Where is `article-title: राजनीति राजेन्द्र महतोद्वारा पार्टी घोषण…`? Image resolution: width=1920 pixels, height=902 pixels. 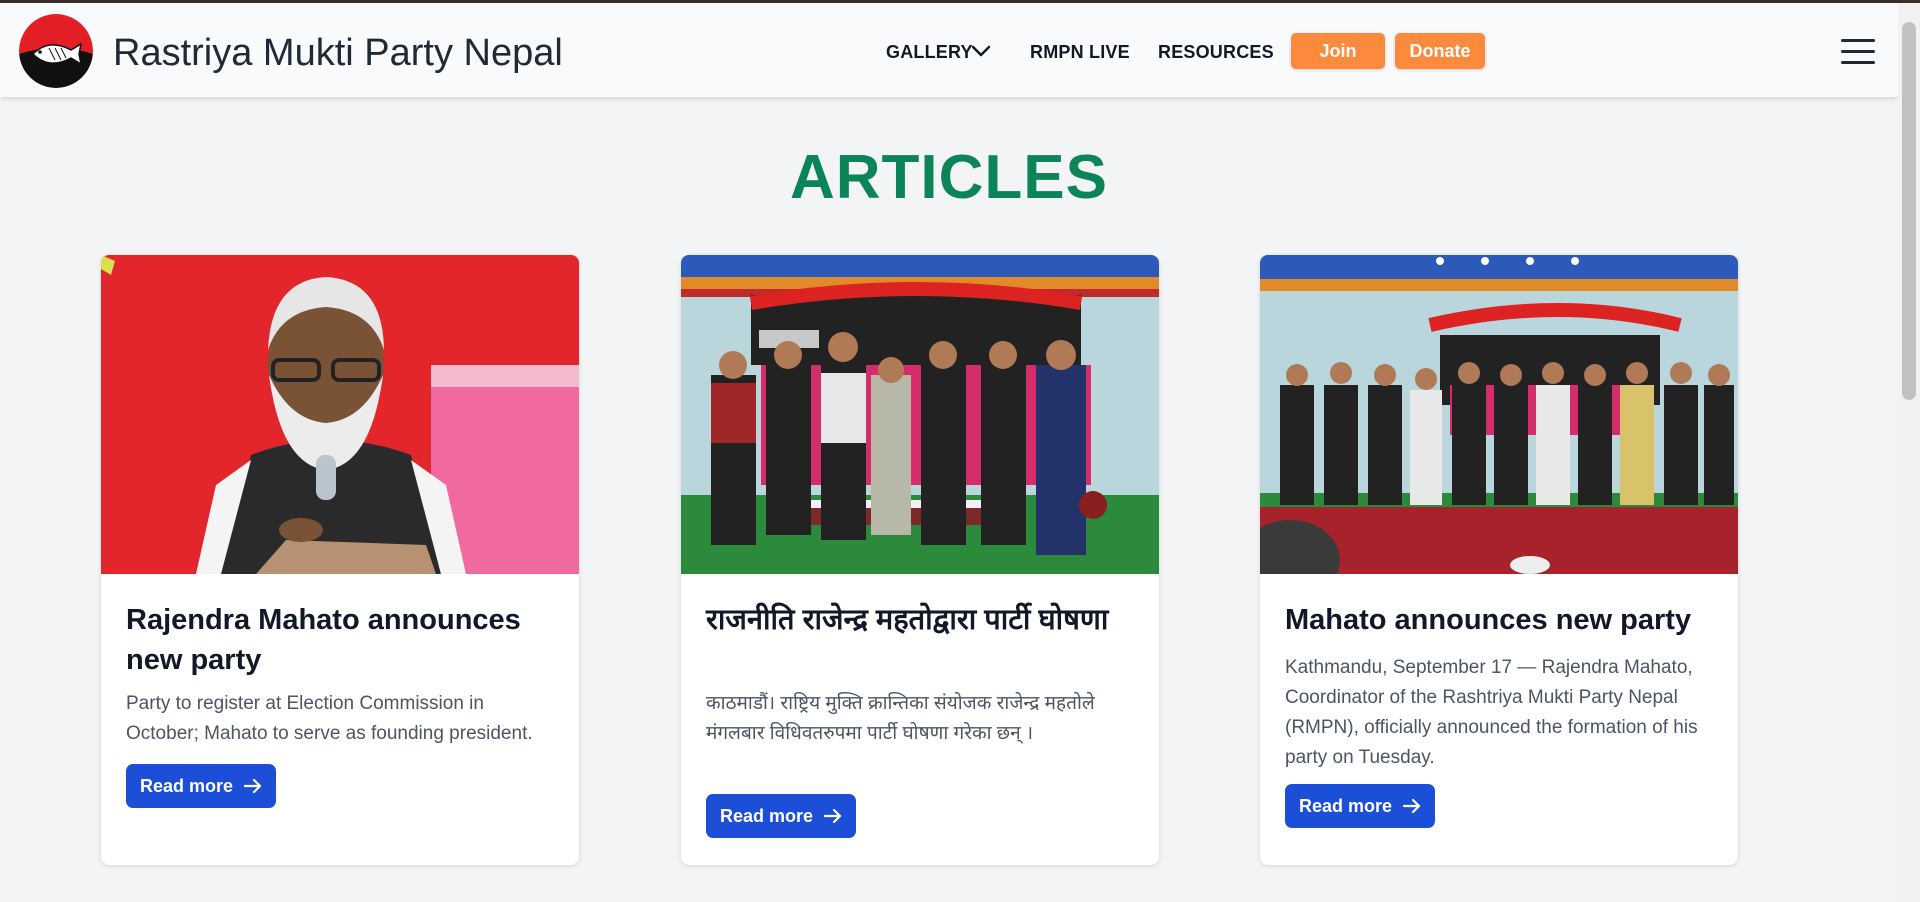
article-title: राजनीति राजेन्द्र महतोद्वारा पार्टी घोषण… is located at coordinates (921, 620).